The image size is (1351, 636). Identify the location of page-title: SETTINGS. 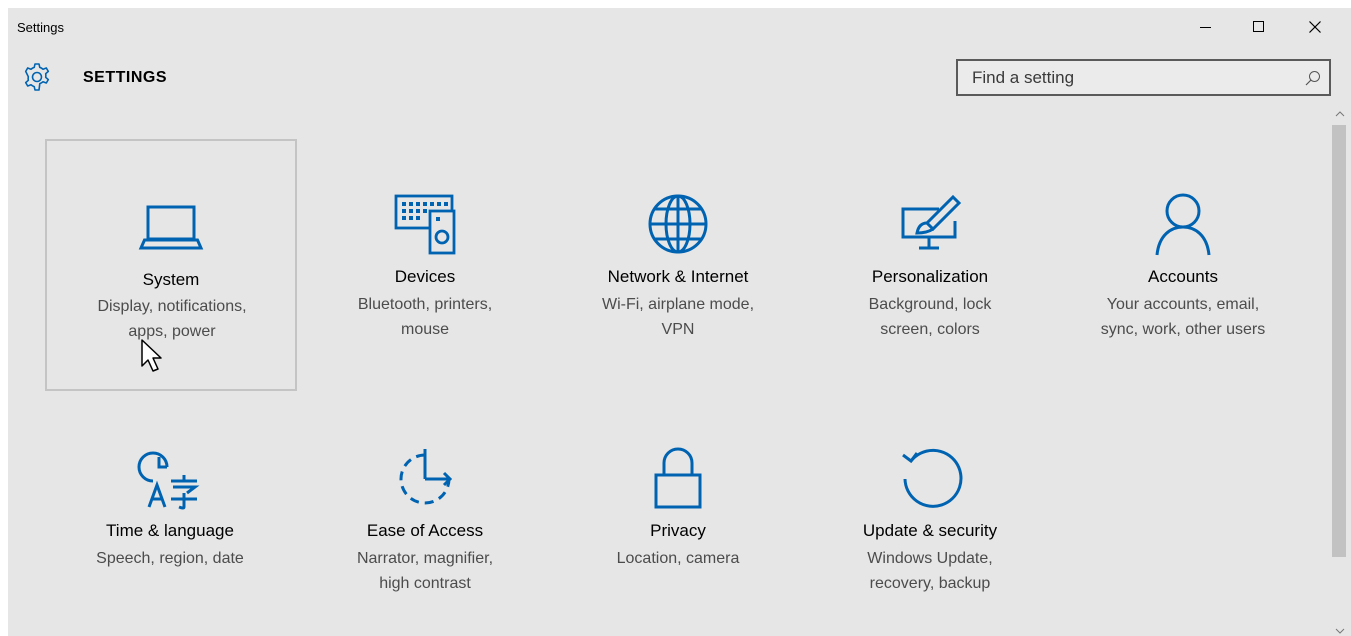
(125, 77).